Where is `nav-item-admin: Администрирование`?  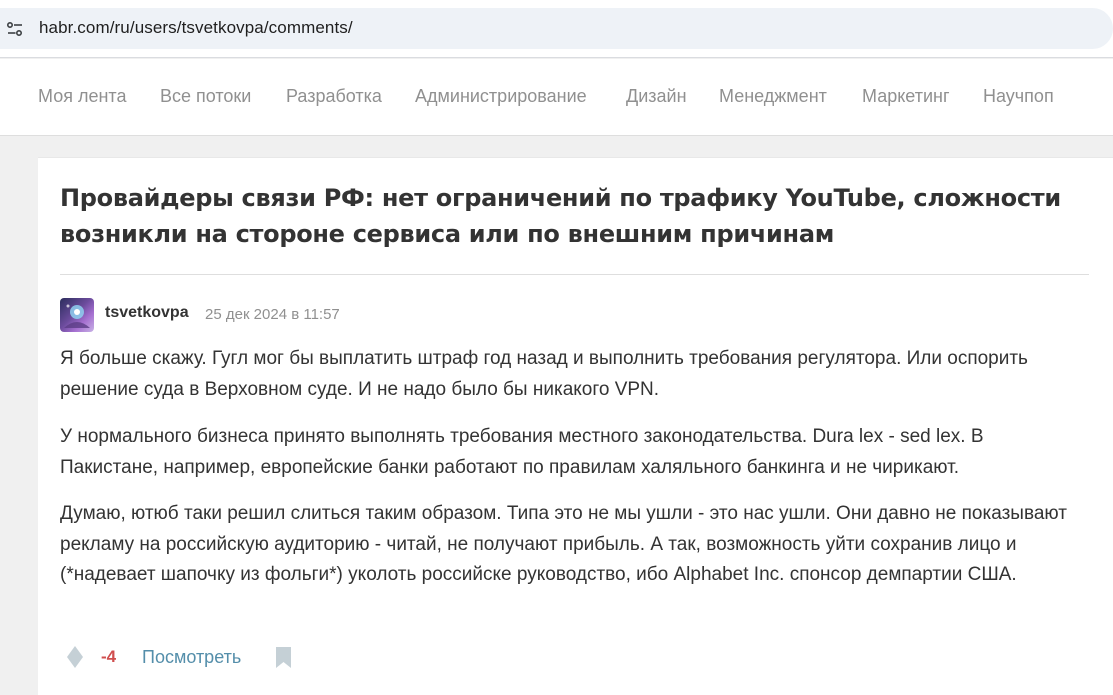 nav-item-admin: Администрирование is located at coordinates (501, 96).